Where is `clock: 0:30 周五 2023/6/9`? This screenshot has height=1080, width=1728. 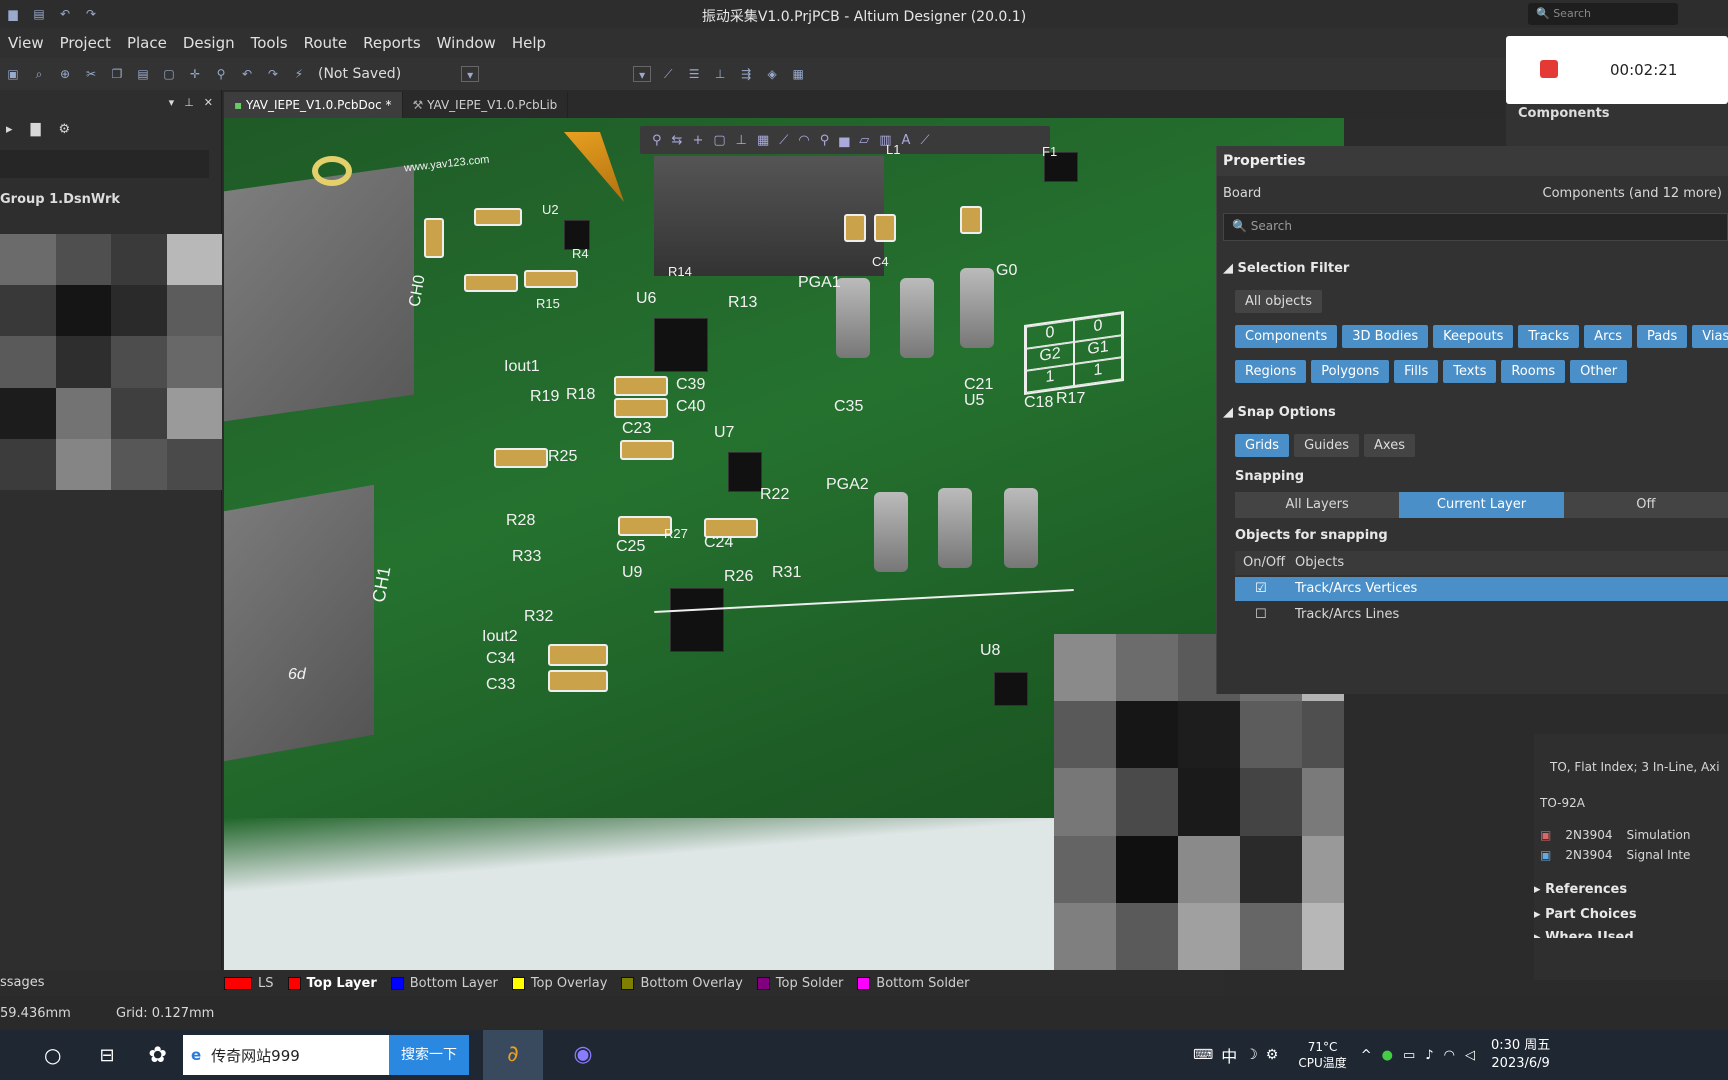
clock: 0:30 周五 2023/6/9 is located at coordinates (1520, 1055).